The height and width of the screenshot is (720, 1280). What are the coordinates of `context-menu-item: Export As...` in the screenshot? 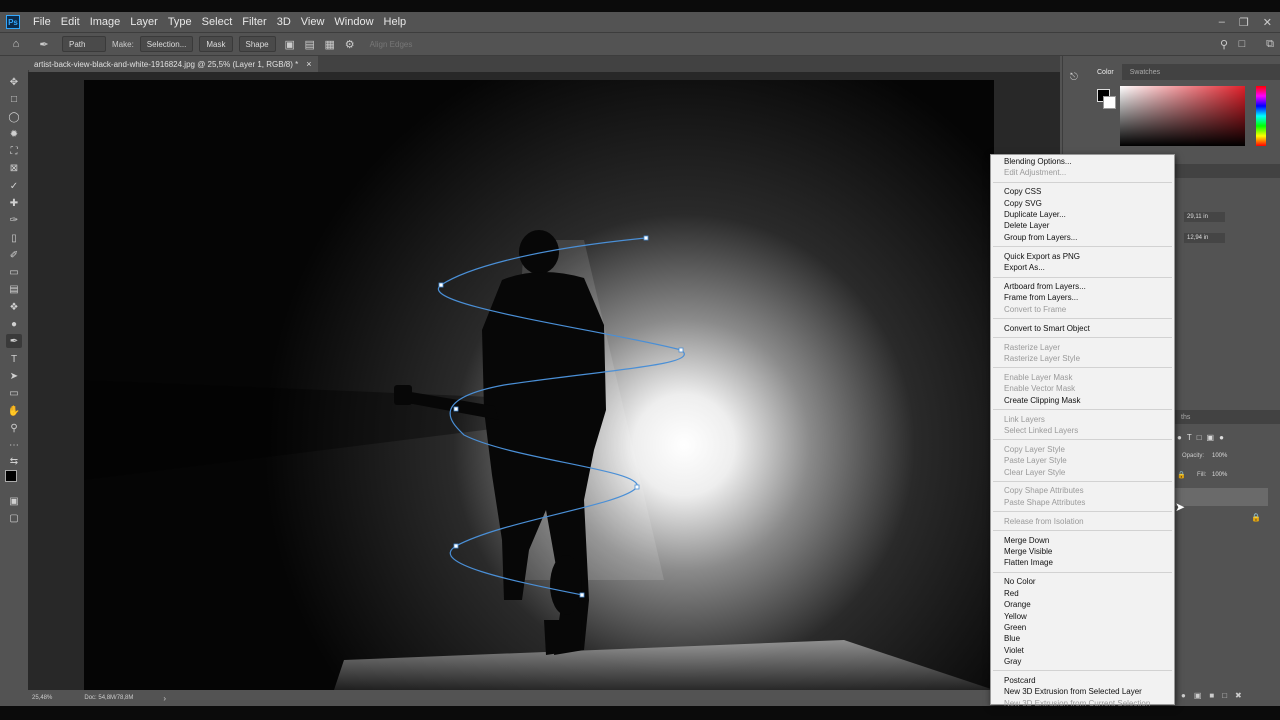 It's located at (1082, 267).